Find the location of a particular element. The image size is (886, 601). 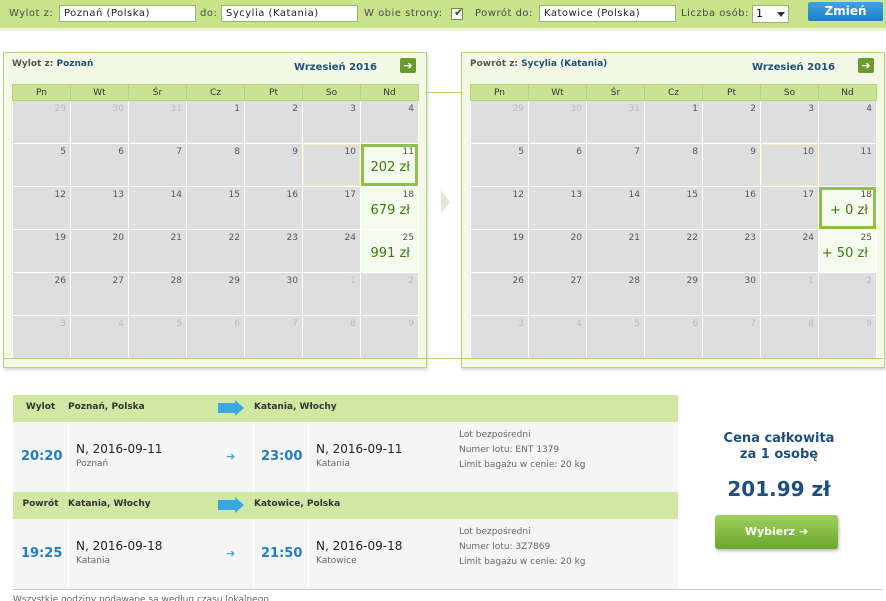

outbound-day-cell: 29 is located at coordinates (215, 294).